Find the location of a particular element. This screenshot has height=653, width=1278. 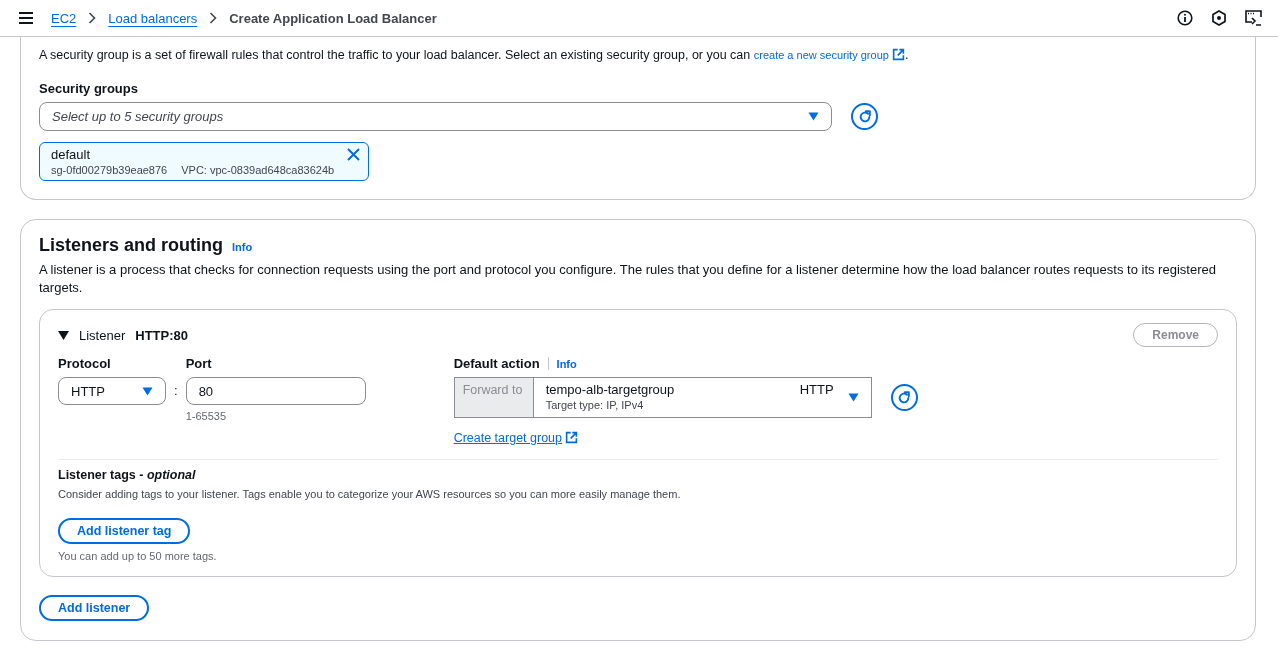

subsection-description: Consider adding tags to your listener. Tags enable you to categorize your AWS resources so you can more easily manage them. is located at coordinates (370, 494).